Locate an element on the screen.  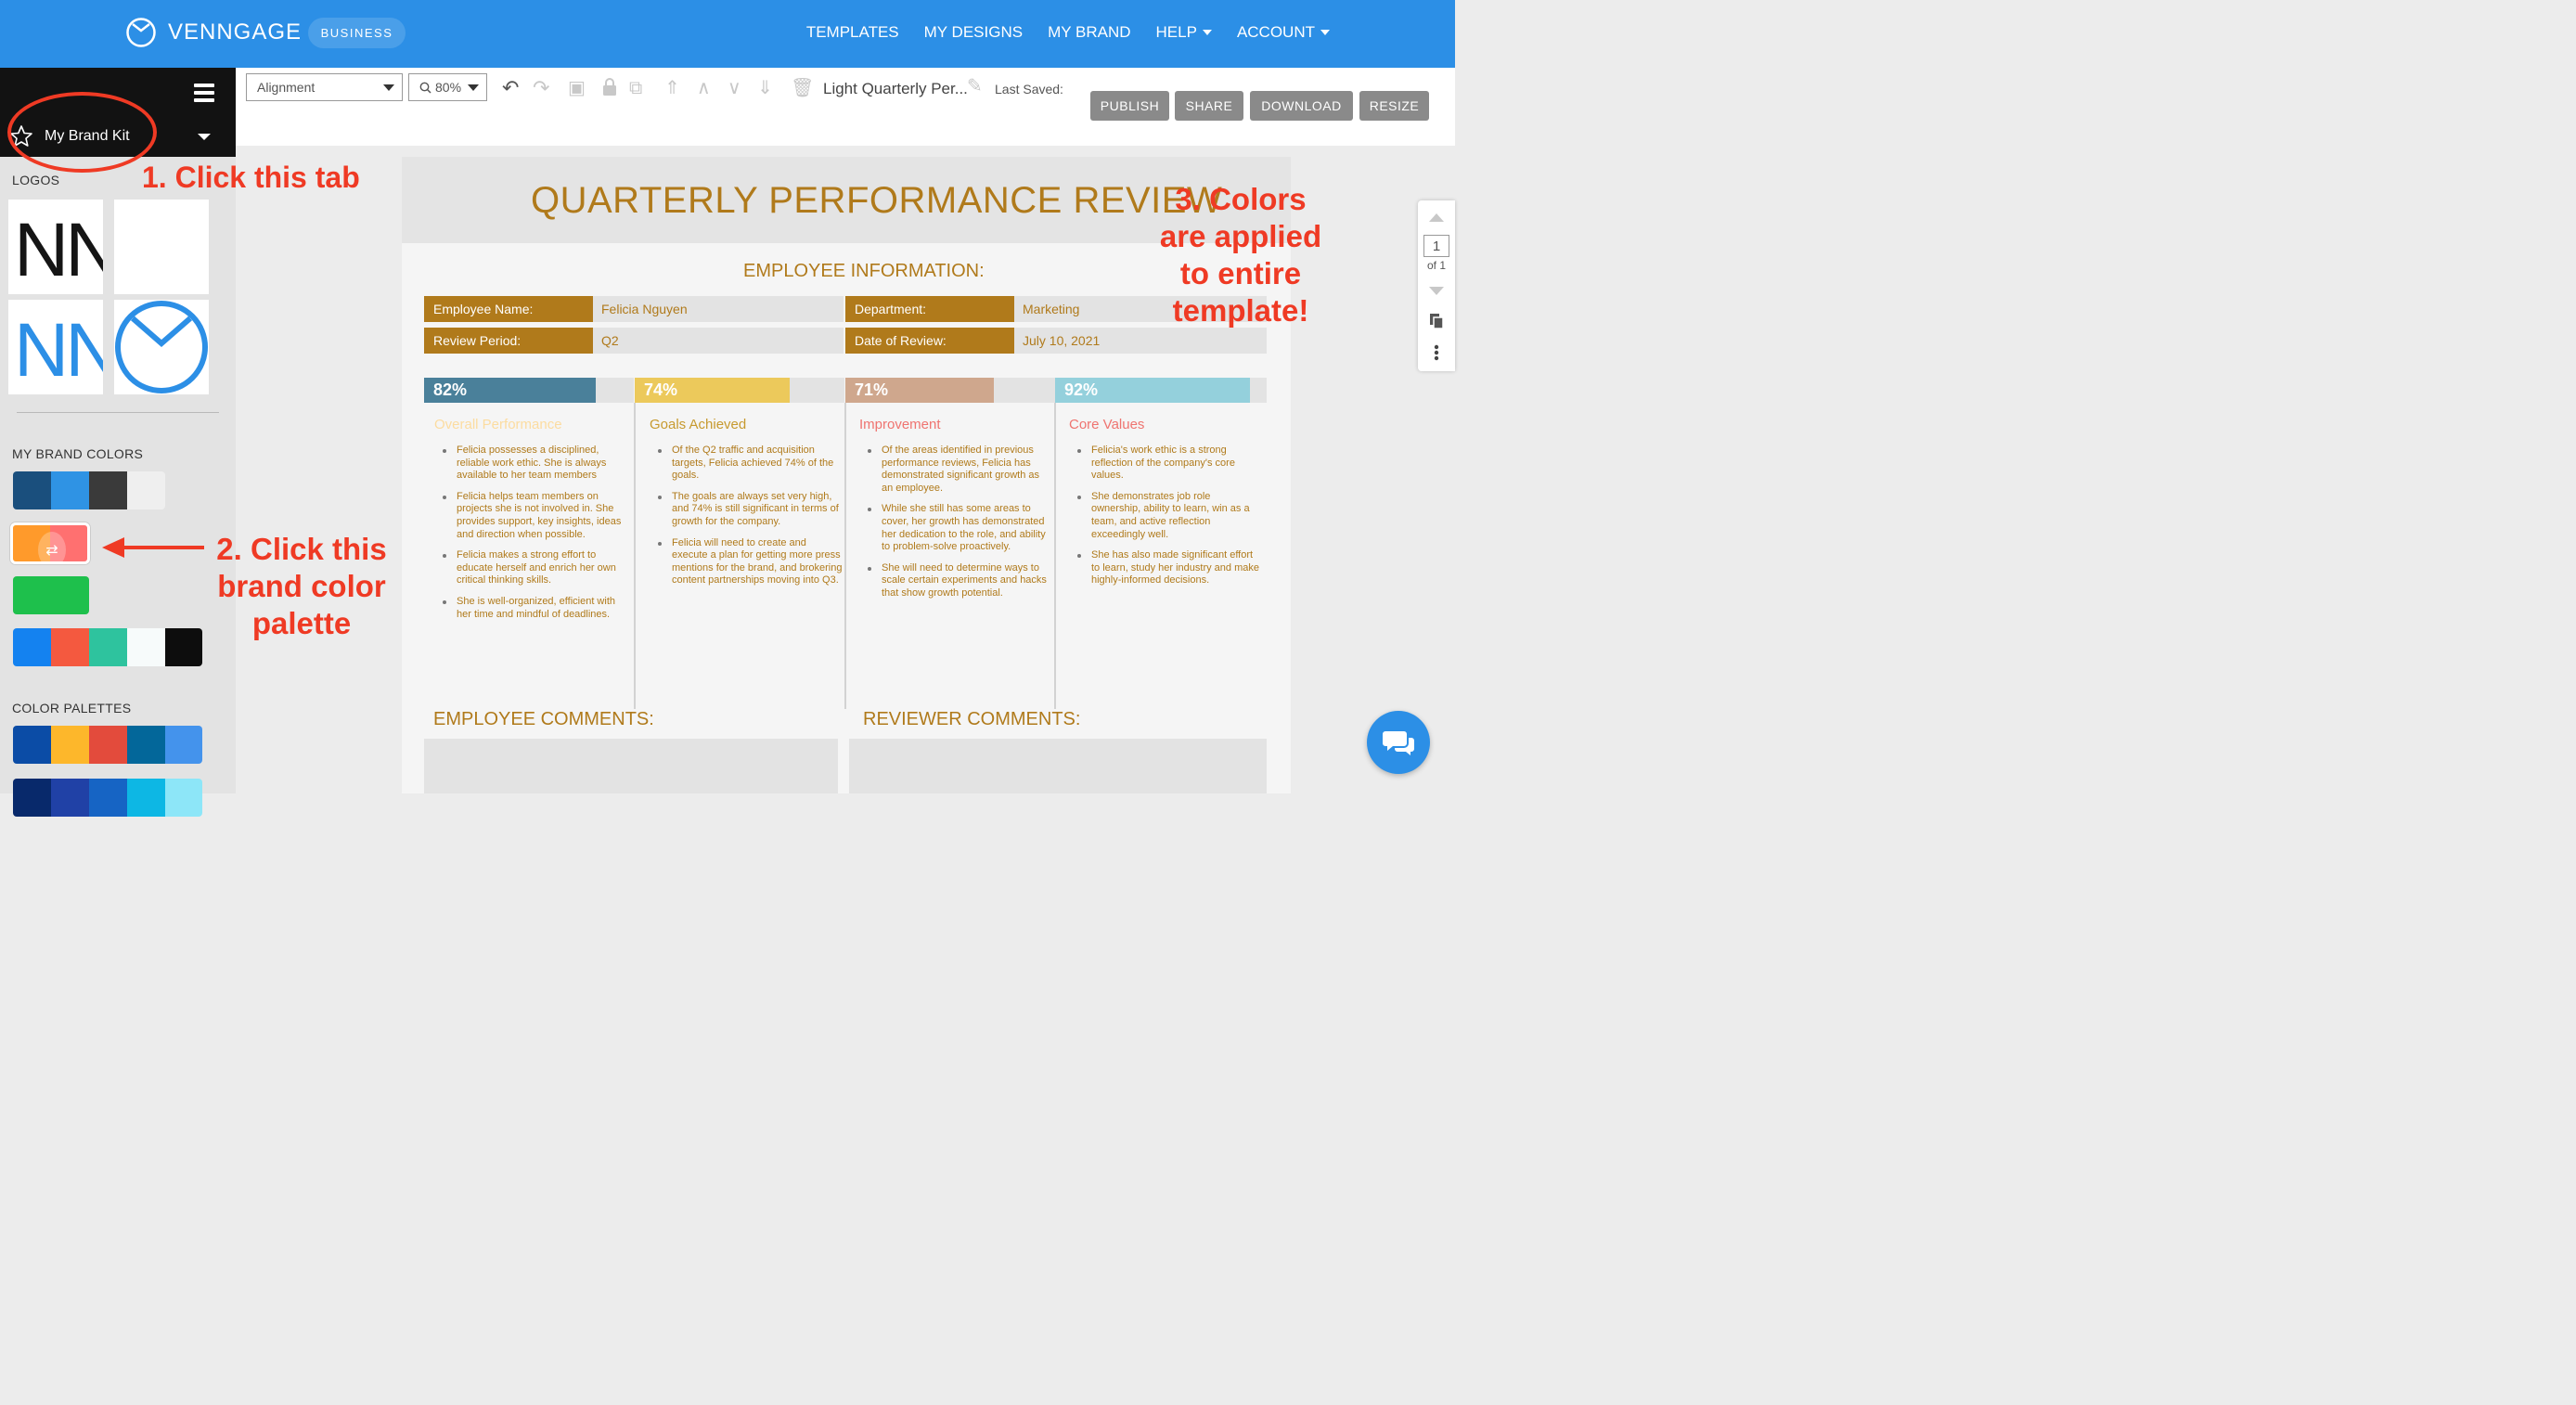
menu-icon is located at coordinates (204, 93).